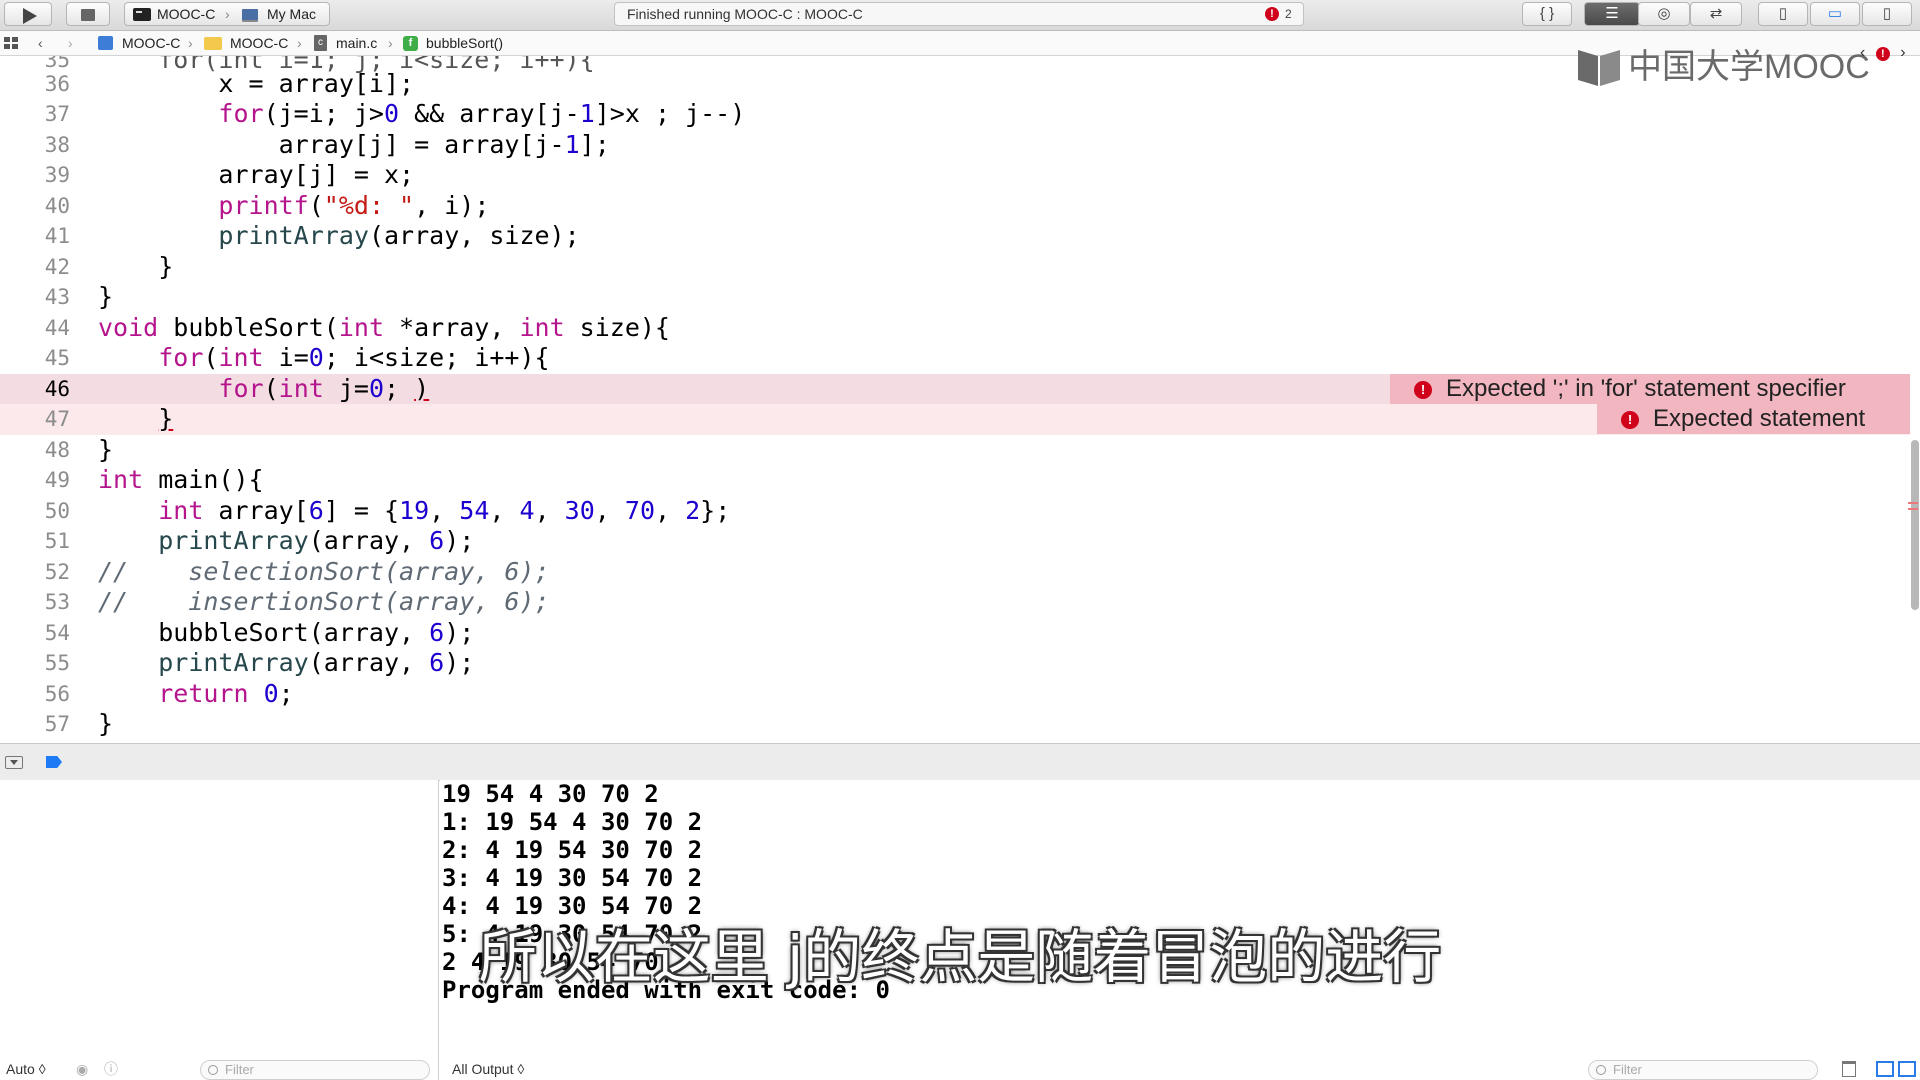 This screenshot has height=1080, width=1920. I want to click on line-number: 46, so click(57, 389).